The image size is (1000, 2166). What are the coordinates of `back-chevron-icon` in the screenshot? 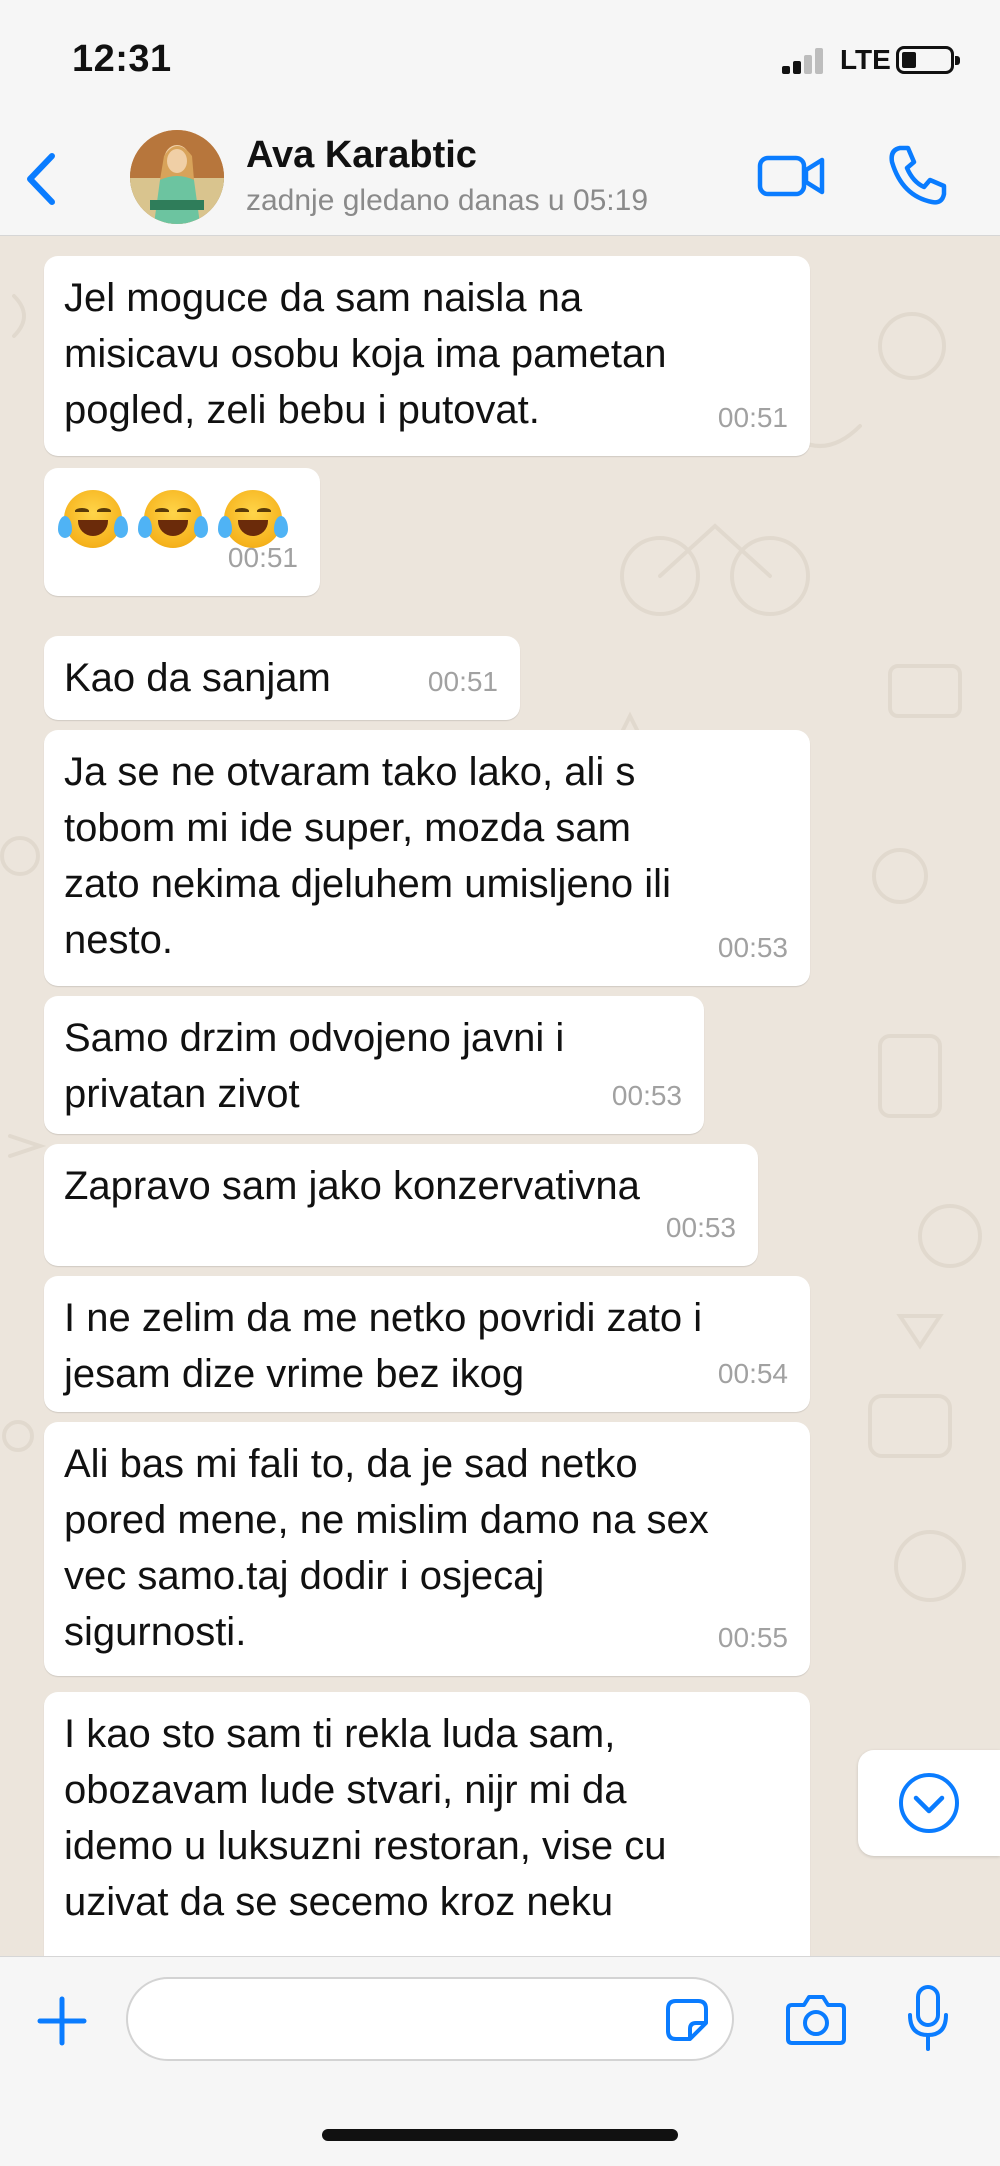 It's located at (41, 179).